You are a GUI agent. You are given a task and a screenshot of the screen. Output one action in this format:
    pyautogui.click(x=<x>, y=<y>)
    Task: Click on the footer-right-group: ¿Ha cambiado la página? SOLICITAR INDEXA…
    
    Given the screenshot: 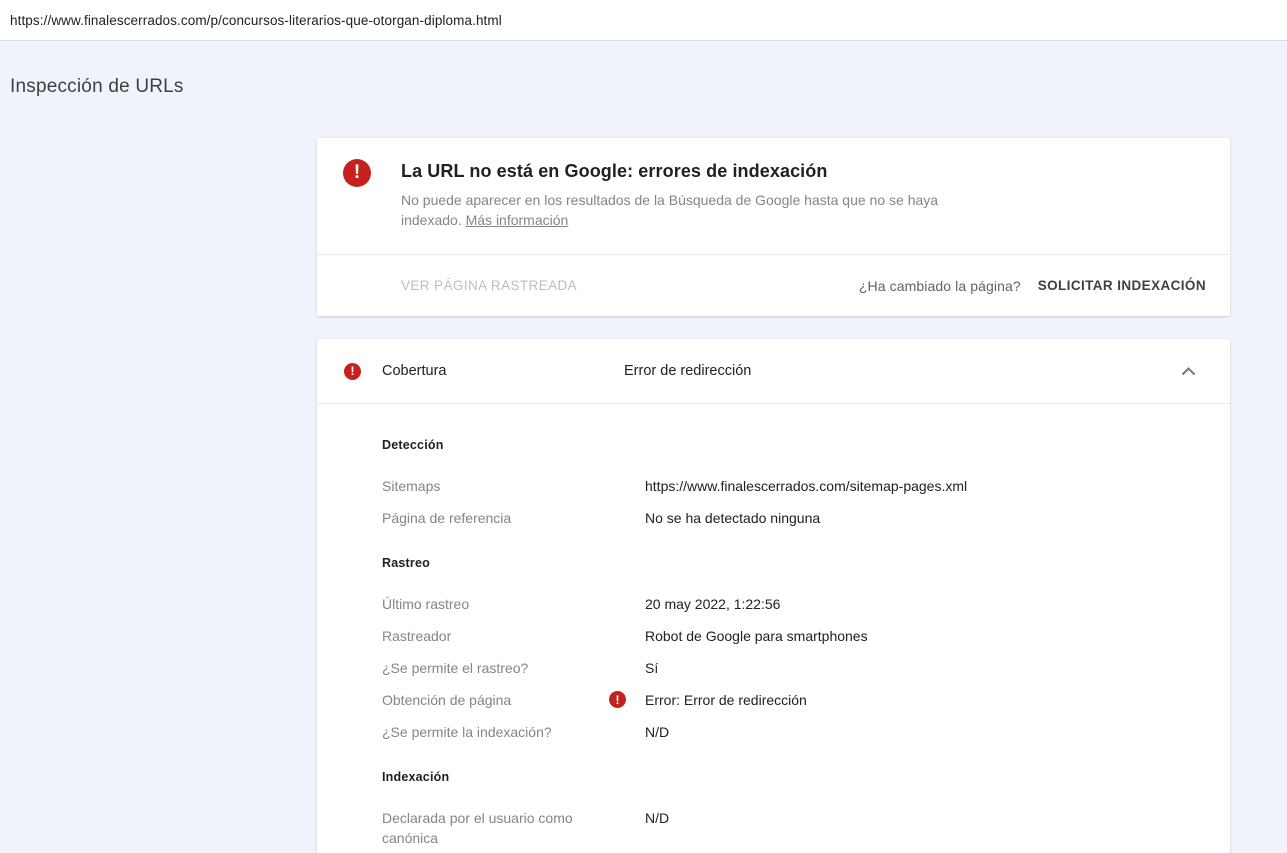 What is the action you would take?
    pyautogui.click(x=1032, y=285)
    